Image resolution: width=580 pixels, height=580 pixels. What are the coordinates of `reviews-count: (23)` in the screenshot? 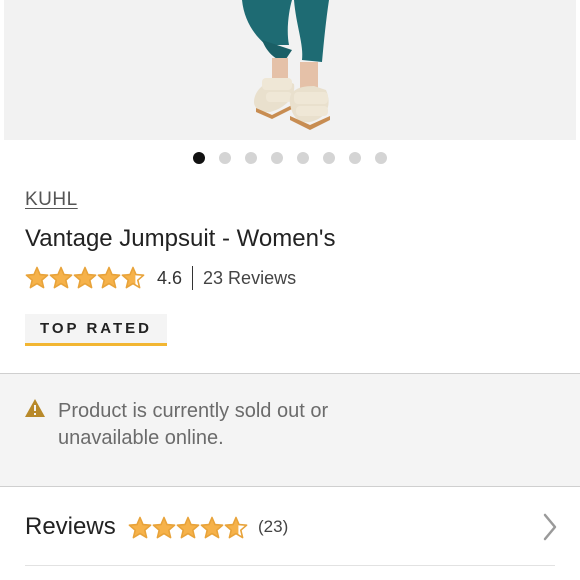 It's located at (273, 526).